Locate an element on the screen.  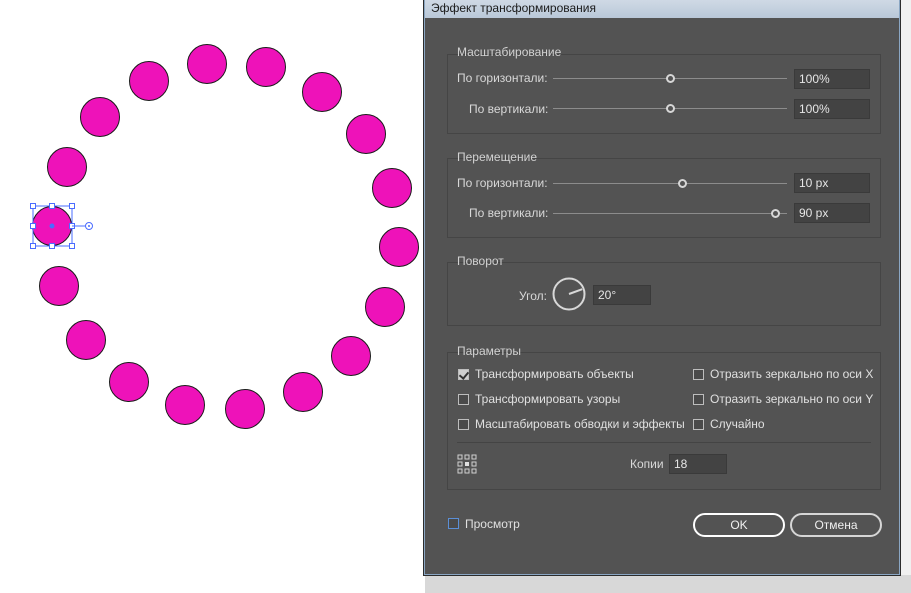
preview-label: Просмотр is located at coordinates (492, 524).